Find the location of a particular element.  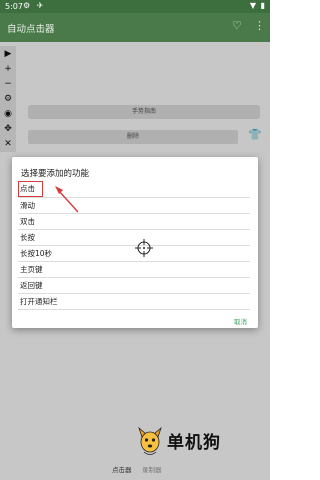

status-right-icons: ▼ ▮ is located at coordinates (257, 5).